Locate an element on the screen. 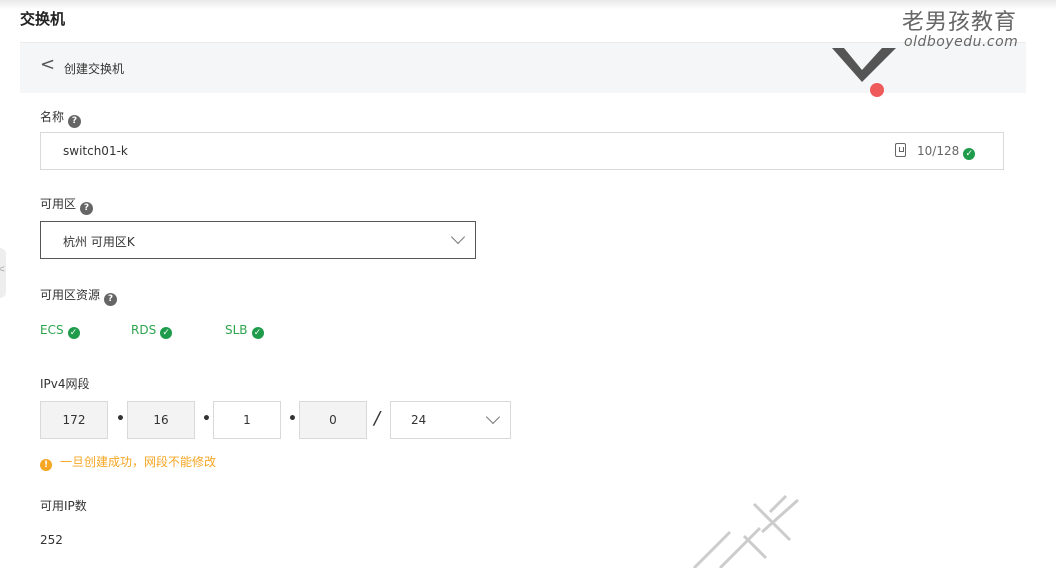 The image size is (1056, 568). available-ip-value: 252 is located at coordinates (51, 540).